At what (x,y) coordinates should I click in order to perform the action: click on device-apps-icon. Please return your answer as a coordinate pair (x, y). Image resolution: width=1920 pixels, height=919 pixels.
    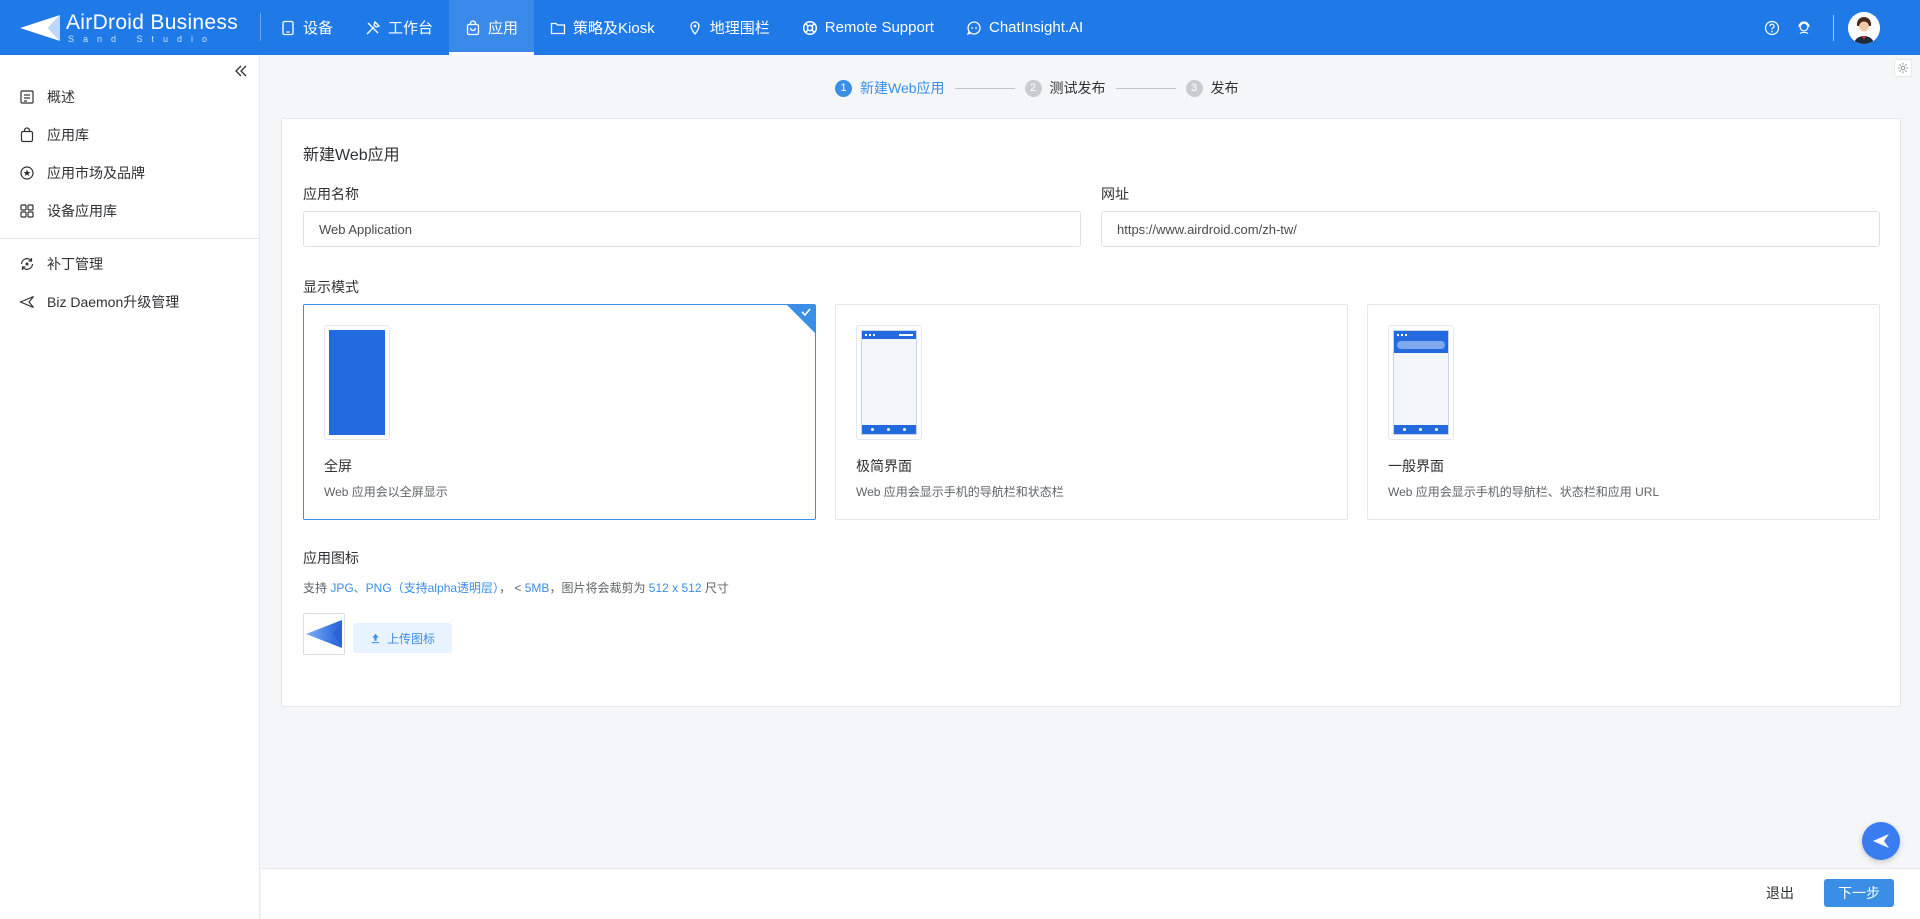
    Looking at the image, I should click on (27, 211).